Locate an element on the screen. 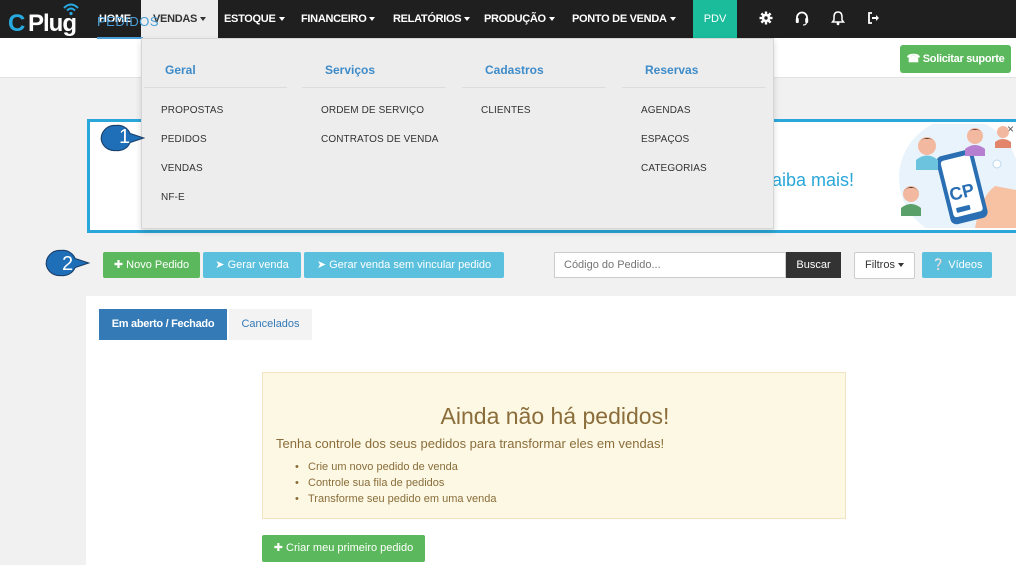 The width and height of the screenshot is (1016, 565). list-item: Crie um novo pedido de venda is located at coordinates (396, 467).